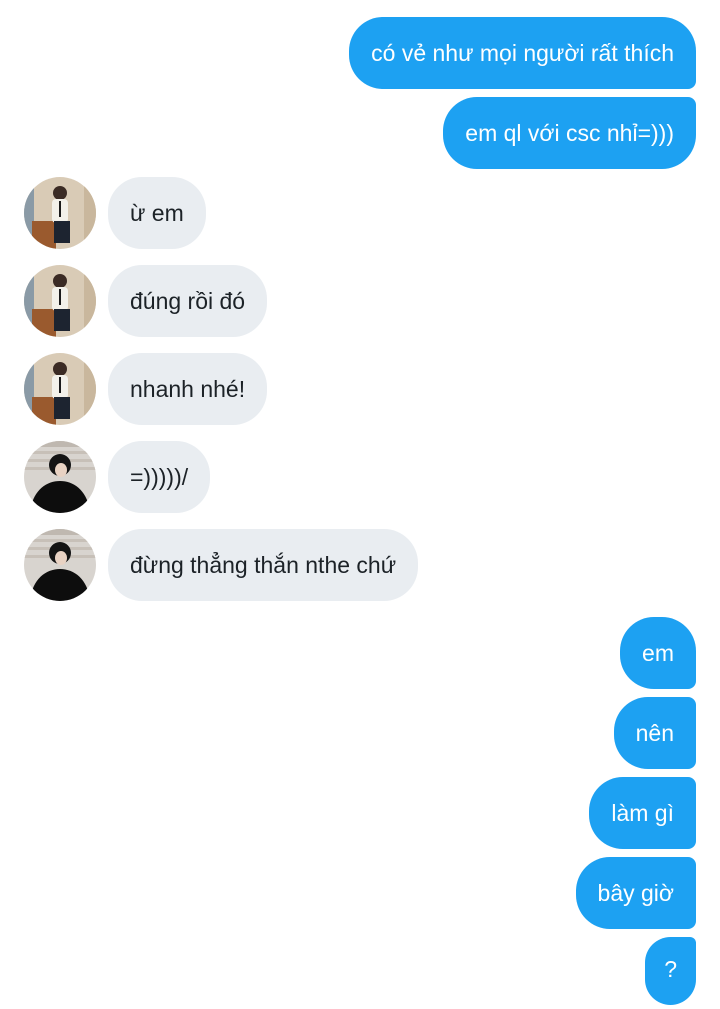 This screenshot has height=1009, width=720. I want to click on message-bubble: em ql với csc nhỉ=))), so click(569, 133).